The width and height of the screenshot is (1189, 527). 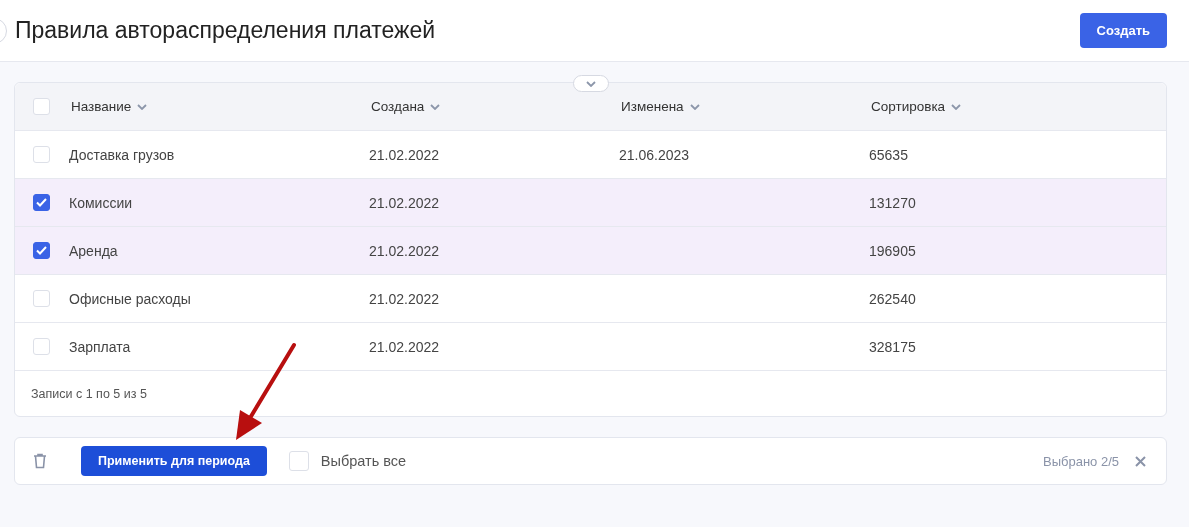 I want to click on table-cell-text: Аренда, so click(x=94, y=250).